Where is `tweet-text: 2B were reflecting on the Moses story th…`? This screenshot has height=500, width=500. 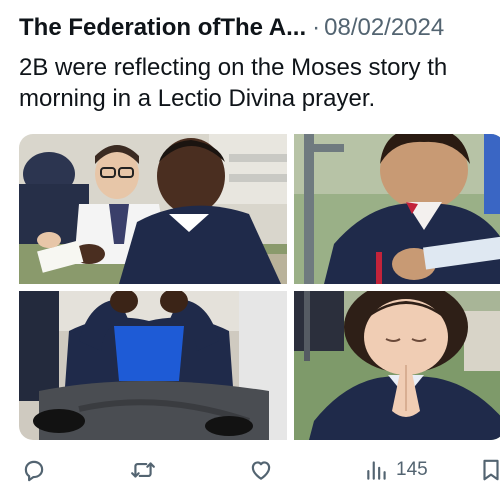
tweet-text: 2B were reflecting on the Moses story th… is located at coordinates (259, 83).